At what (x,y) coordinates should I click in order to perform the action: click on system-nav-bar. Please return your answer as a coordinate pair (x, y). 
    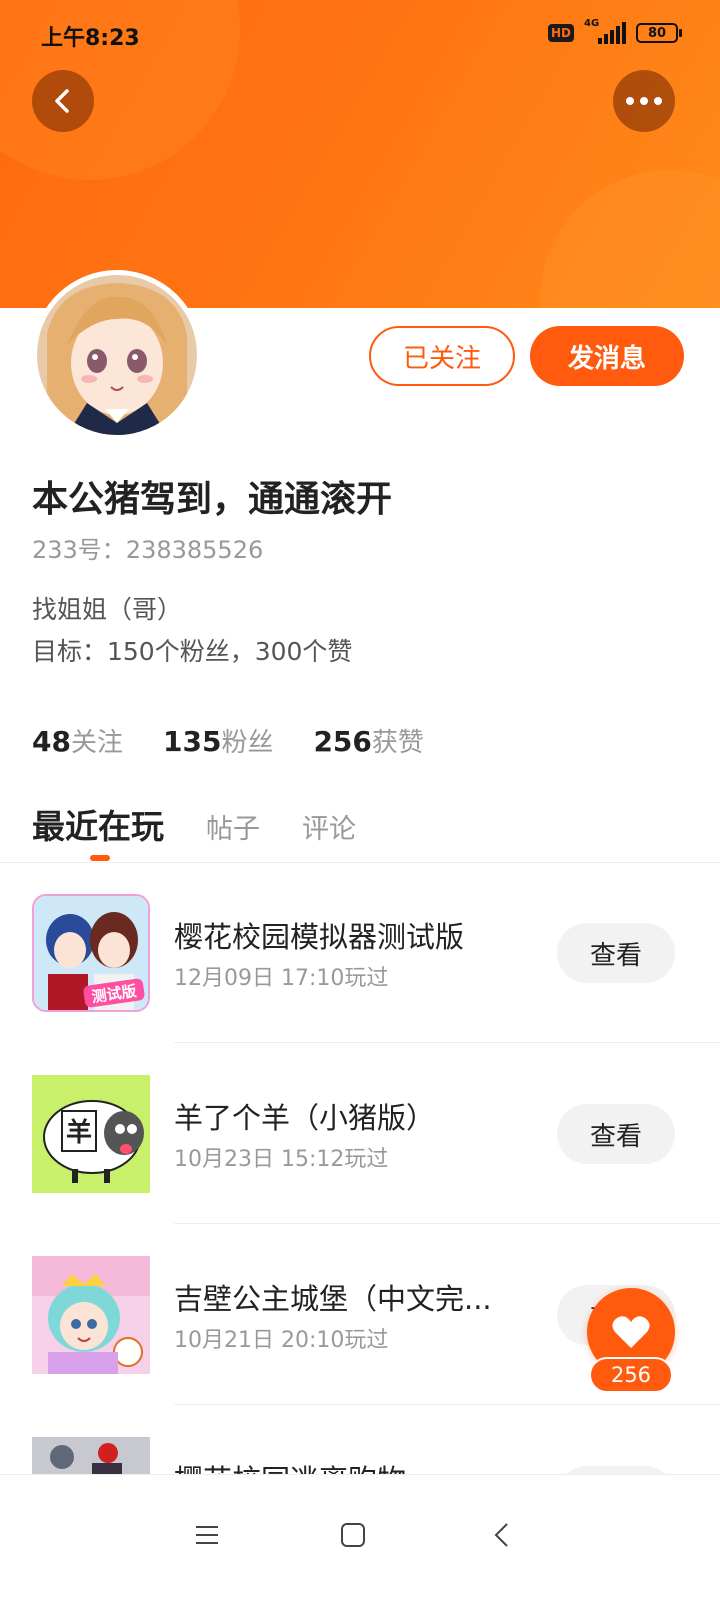
    Looking at the image, I should click on (360, 1537).